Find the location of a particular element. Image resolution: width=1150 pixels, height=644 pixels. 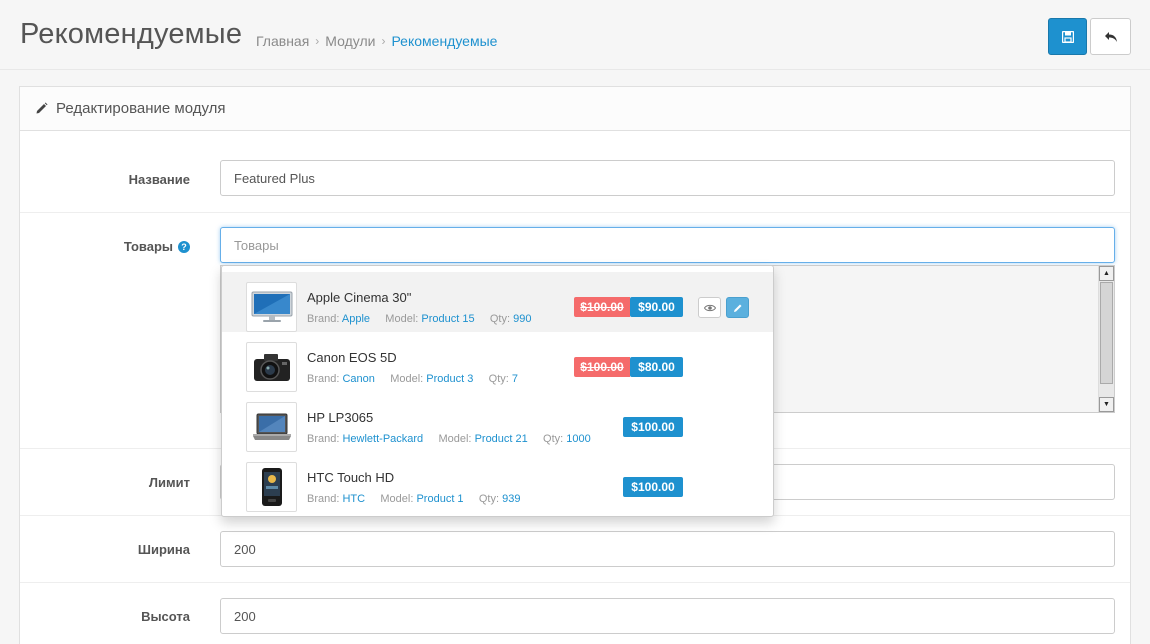

product-meta: Brand: Canon Model: Product 3 Qty: 7 is located at coordinates (412, 379).